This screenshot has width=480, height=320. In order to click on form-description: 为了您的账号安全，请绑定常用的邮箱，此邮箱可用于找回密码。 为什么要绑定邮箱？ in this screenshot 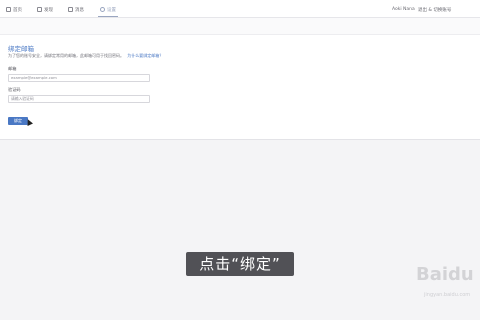, I will do `click(85, 56)`.